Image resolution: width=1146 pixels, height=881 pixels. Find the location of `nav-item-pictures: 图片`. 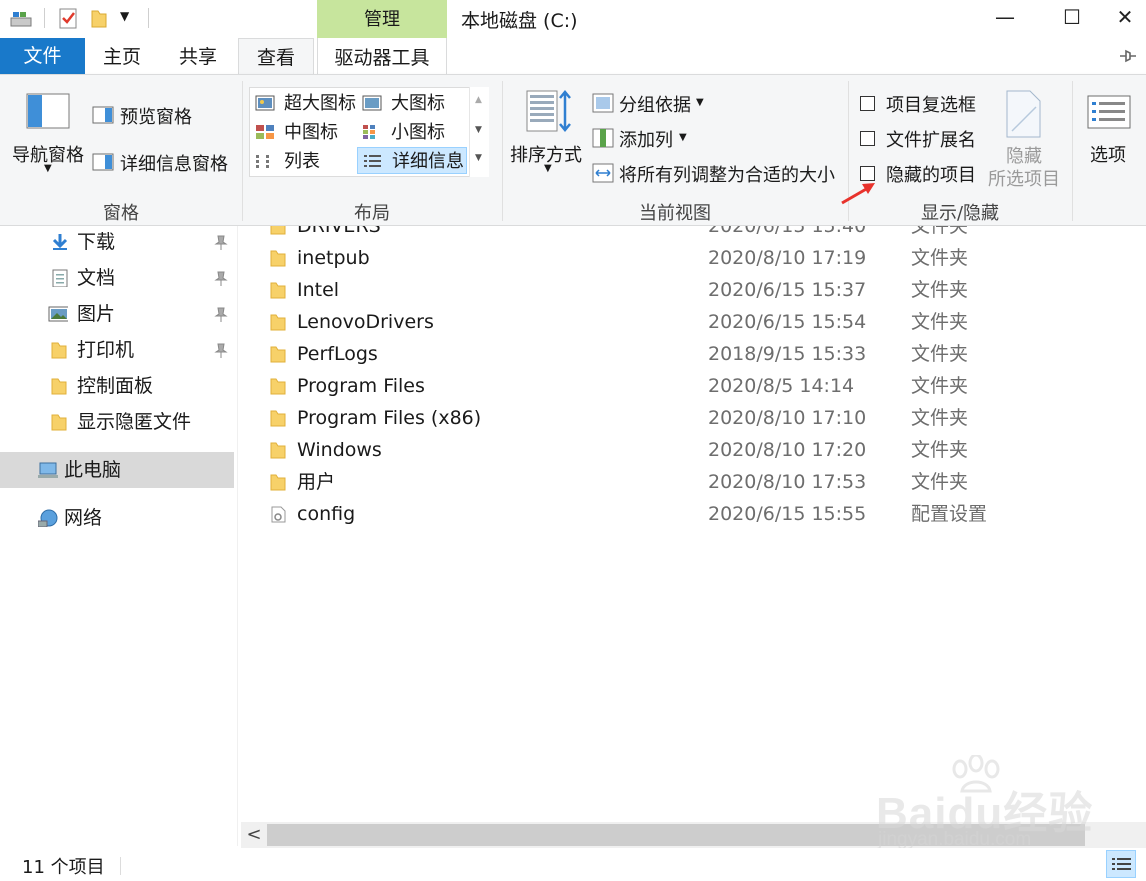

nav-item-pictures: 图片 is located at coordinates (117, 314).